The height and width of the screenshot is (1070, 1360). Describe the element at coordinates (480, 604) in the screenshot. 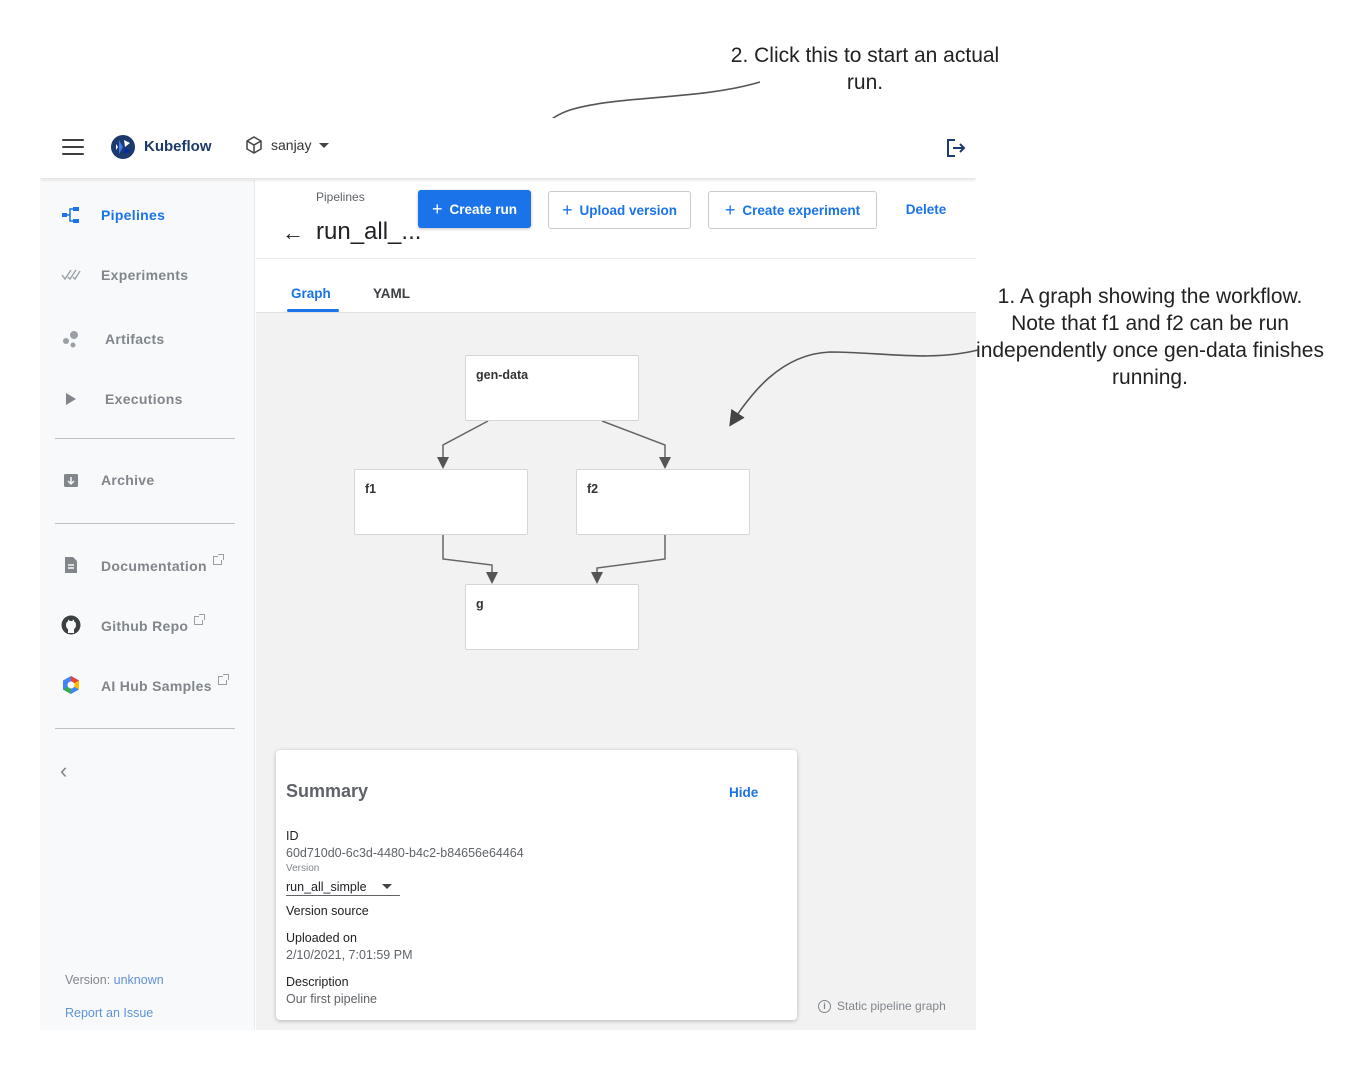

I see `node-label: g` at that location.